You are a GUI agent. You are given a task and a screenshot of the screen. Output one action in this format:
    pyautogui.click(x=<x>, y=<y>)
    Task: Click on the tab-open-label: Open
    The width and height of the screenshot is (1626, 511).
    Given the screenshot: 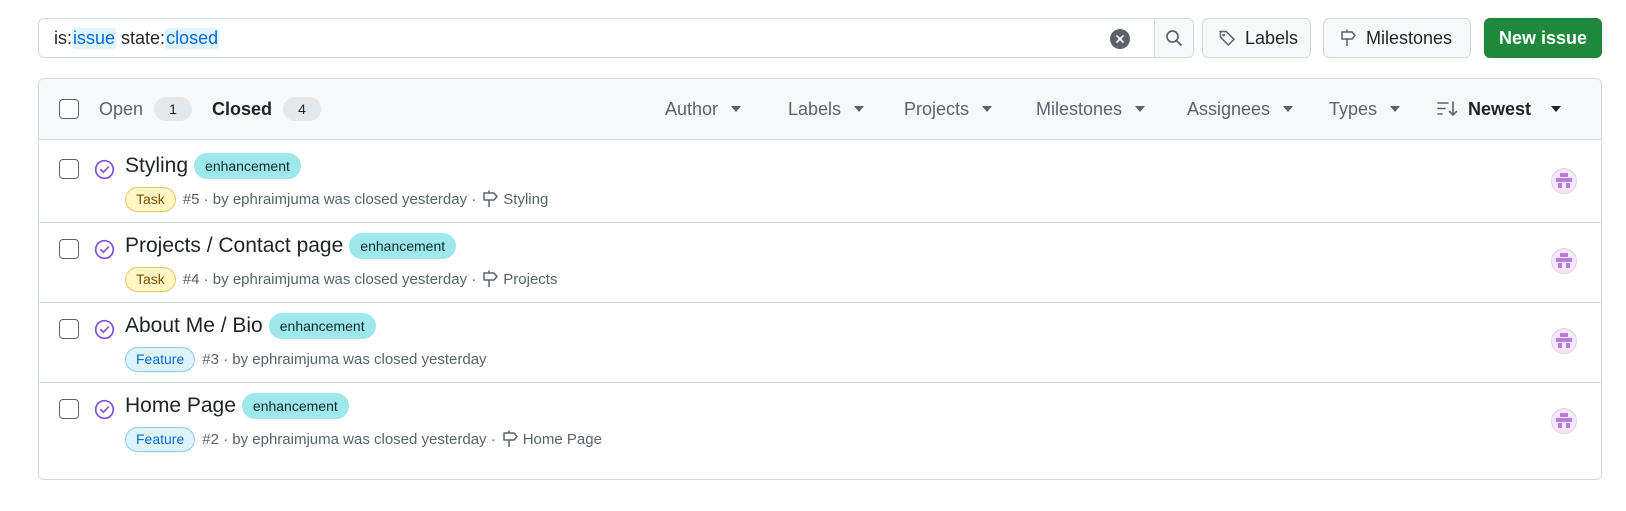 What is the action you would take?
    pyautogui.click(x=121, y=108)
    